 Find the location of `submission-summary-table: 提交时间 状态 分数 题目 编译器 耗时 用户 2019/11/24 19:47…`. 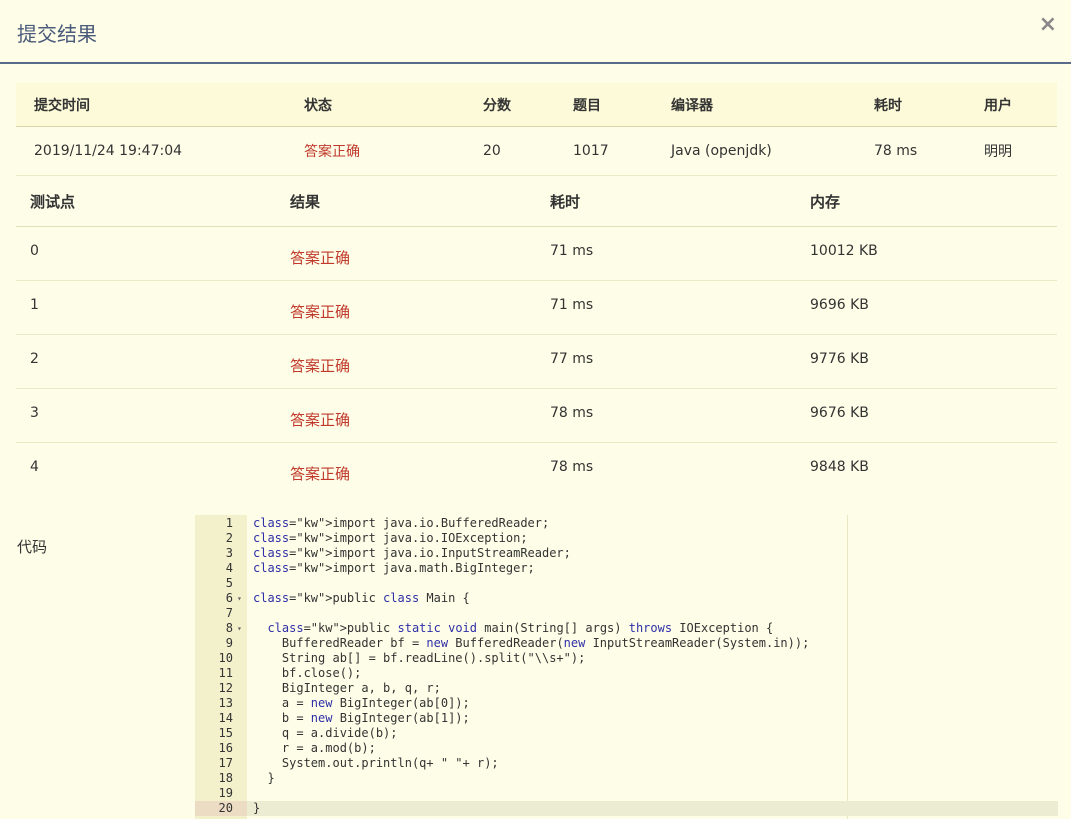

submission-summary-table: 提交时间 状态 分数 题目 编译器 耗时 用户 2019/11/24 19:47… is located at coordinates (536, 129).